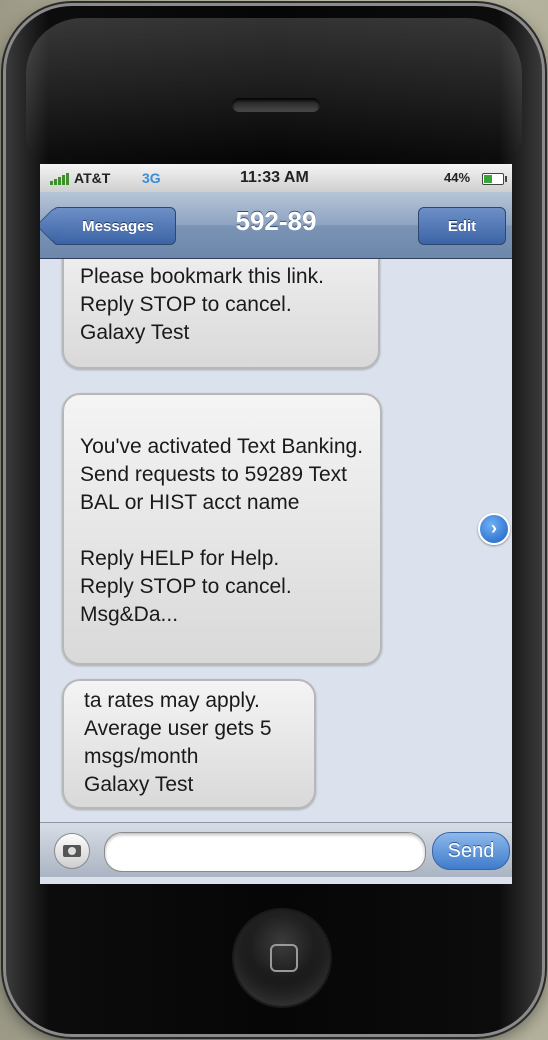 Image resolution: width=548 pixels, height=1040 pixels. What do you see at coordinates (274, 88) in the screenshot?
I see `phone-shine` at bounding box center [274, 88].